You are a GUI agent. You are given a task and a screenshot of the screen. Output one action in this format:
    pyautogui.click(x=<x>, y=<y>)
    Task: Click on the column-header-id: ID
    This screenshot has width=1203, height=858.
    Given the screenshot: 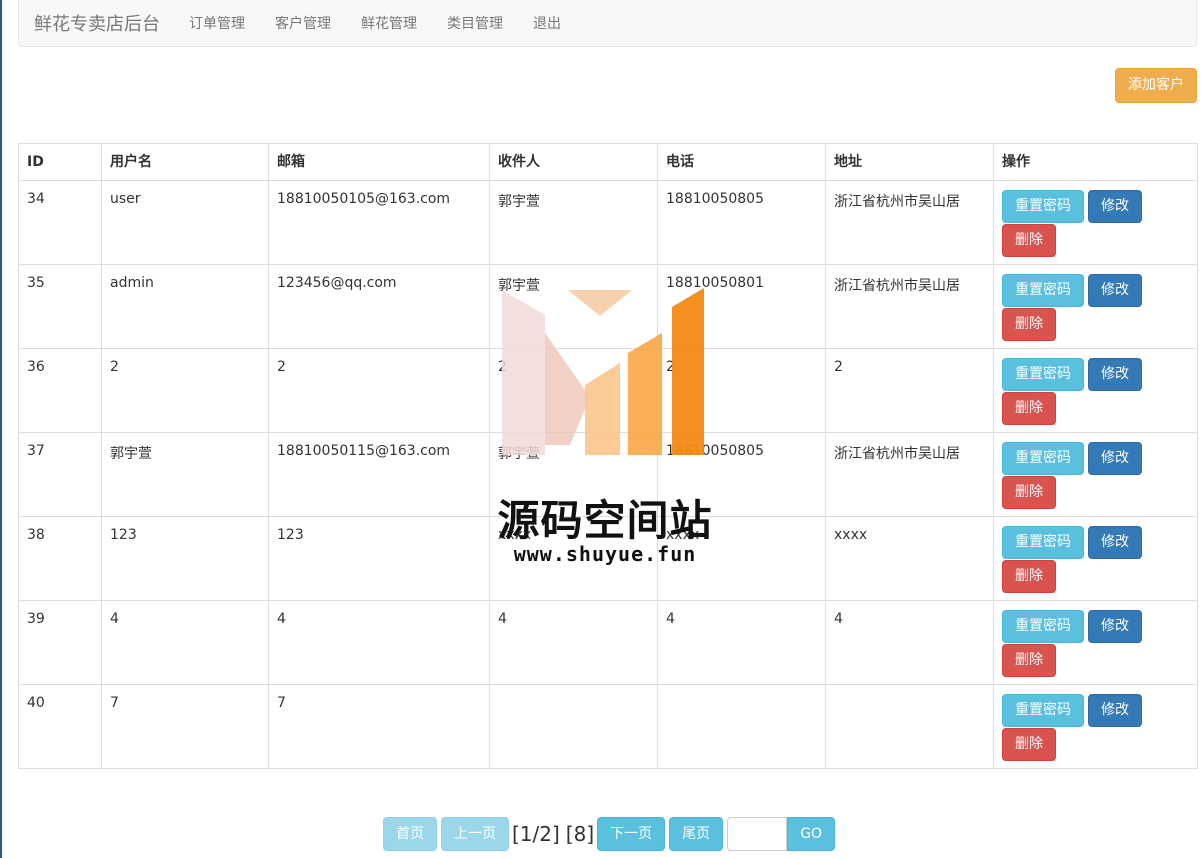 What is the action you would take?
    pyautogui.click(x=60, y=162)
    